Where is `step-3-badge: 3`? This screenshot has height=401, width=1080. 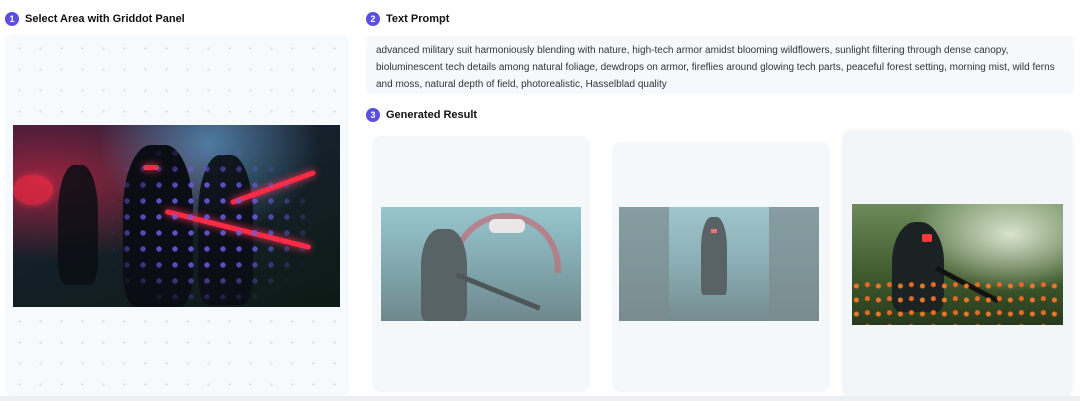 step-3-badge: 3 is located at coordinates (373, 115).